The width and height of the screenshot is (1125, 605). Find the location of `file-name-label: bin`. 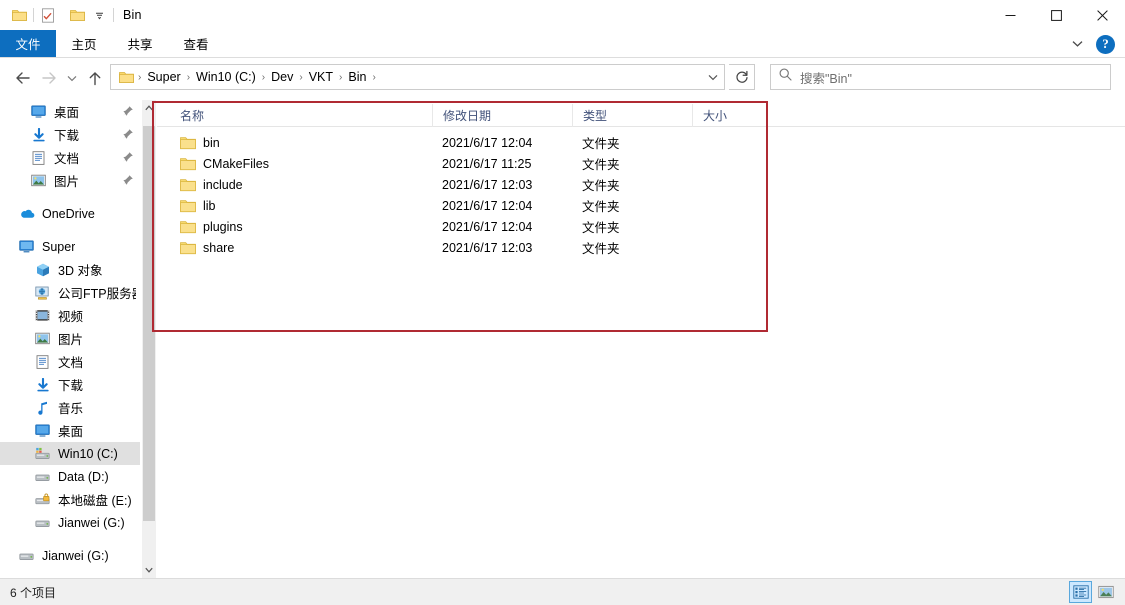

file-name-label: bin is located at coordinates (211, 142).